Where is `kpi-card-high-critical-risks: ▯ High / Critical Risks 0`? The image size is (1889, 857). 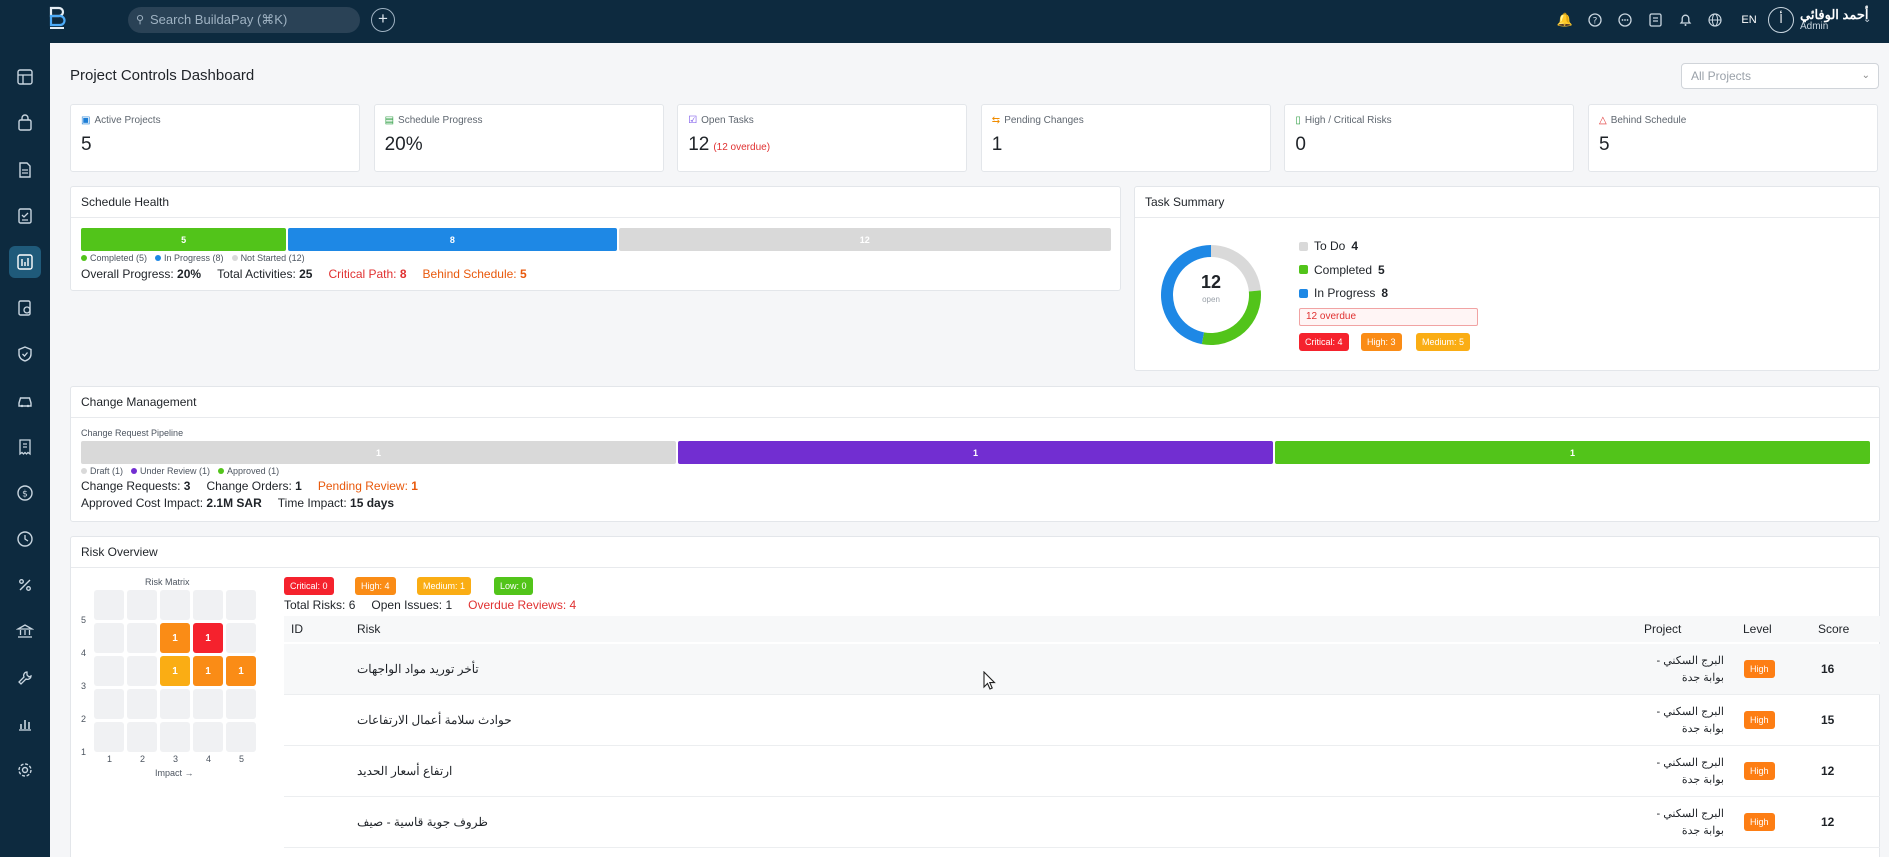
kpi-card-high-critical-risks: ▯ High / Critical Risks 0 is located at coordinates (1429, 138).